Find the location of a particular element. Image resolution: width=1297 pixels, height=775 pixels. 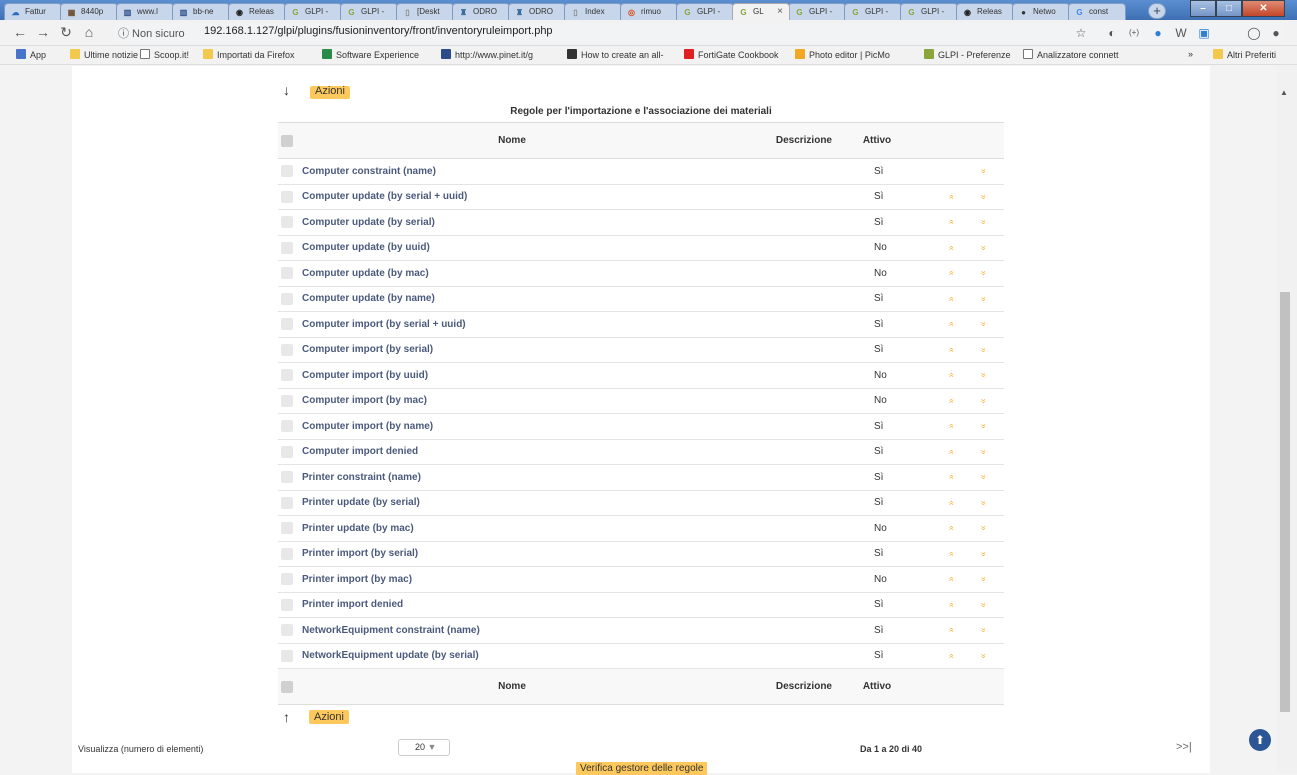

rule-name-link: Printer update (by mac) is located at coordinates (518, 528).